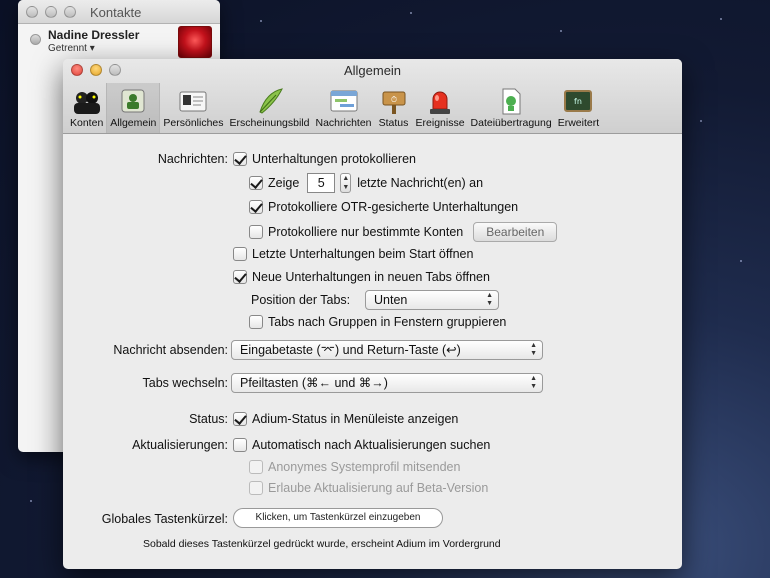  Describe the element at coordinates (269, 123) in the screenshot. I see `tab-label: Erscheinungsbild` at that location.